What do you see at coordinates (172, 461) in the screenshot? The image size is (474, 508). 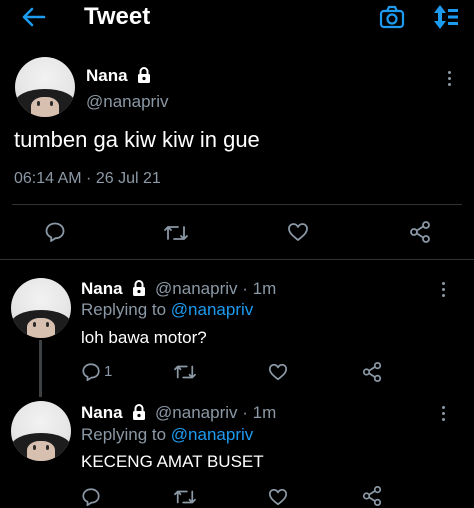 I see `reply-text: KECENG AMAT BUSET` at bounding box center [172, 461].